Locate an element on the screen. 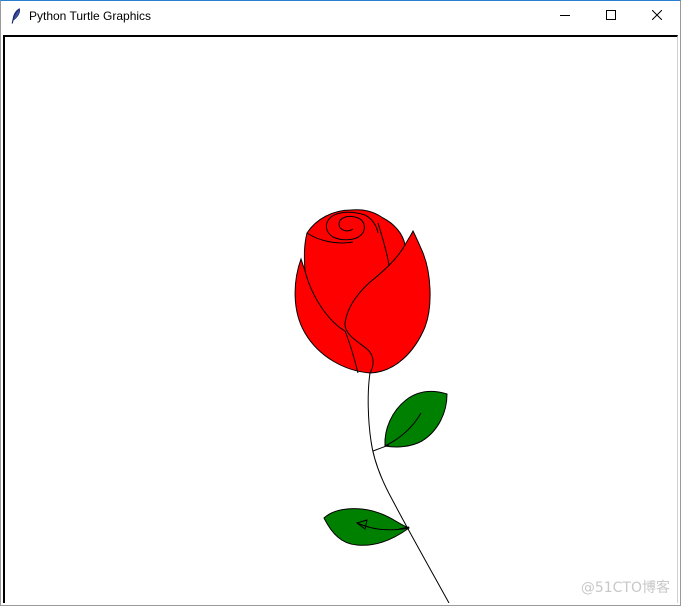  close-icon is located at coordinates (657, 16).